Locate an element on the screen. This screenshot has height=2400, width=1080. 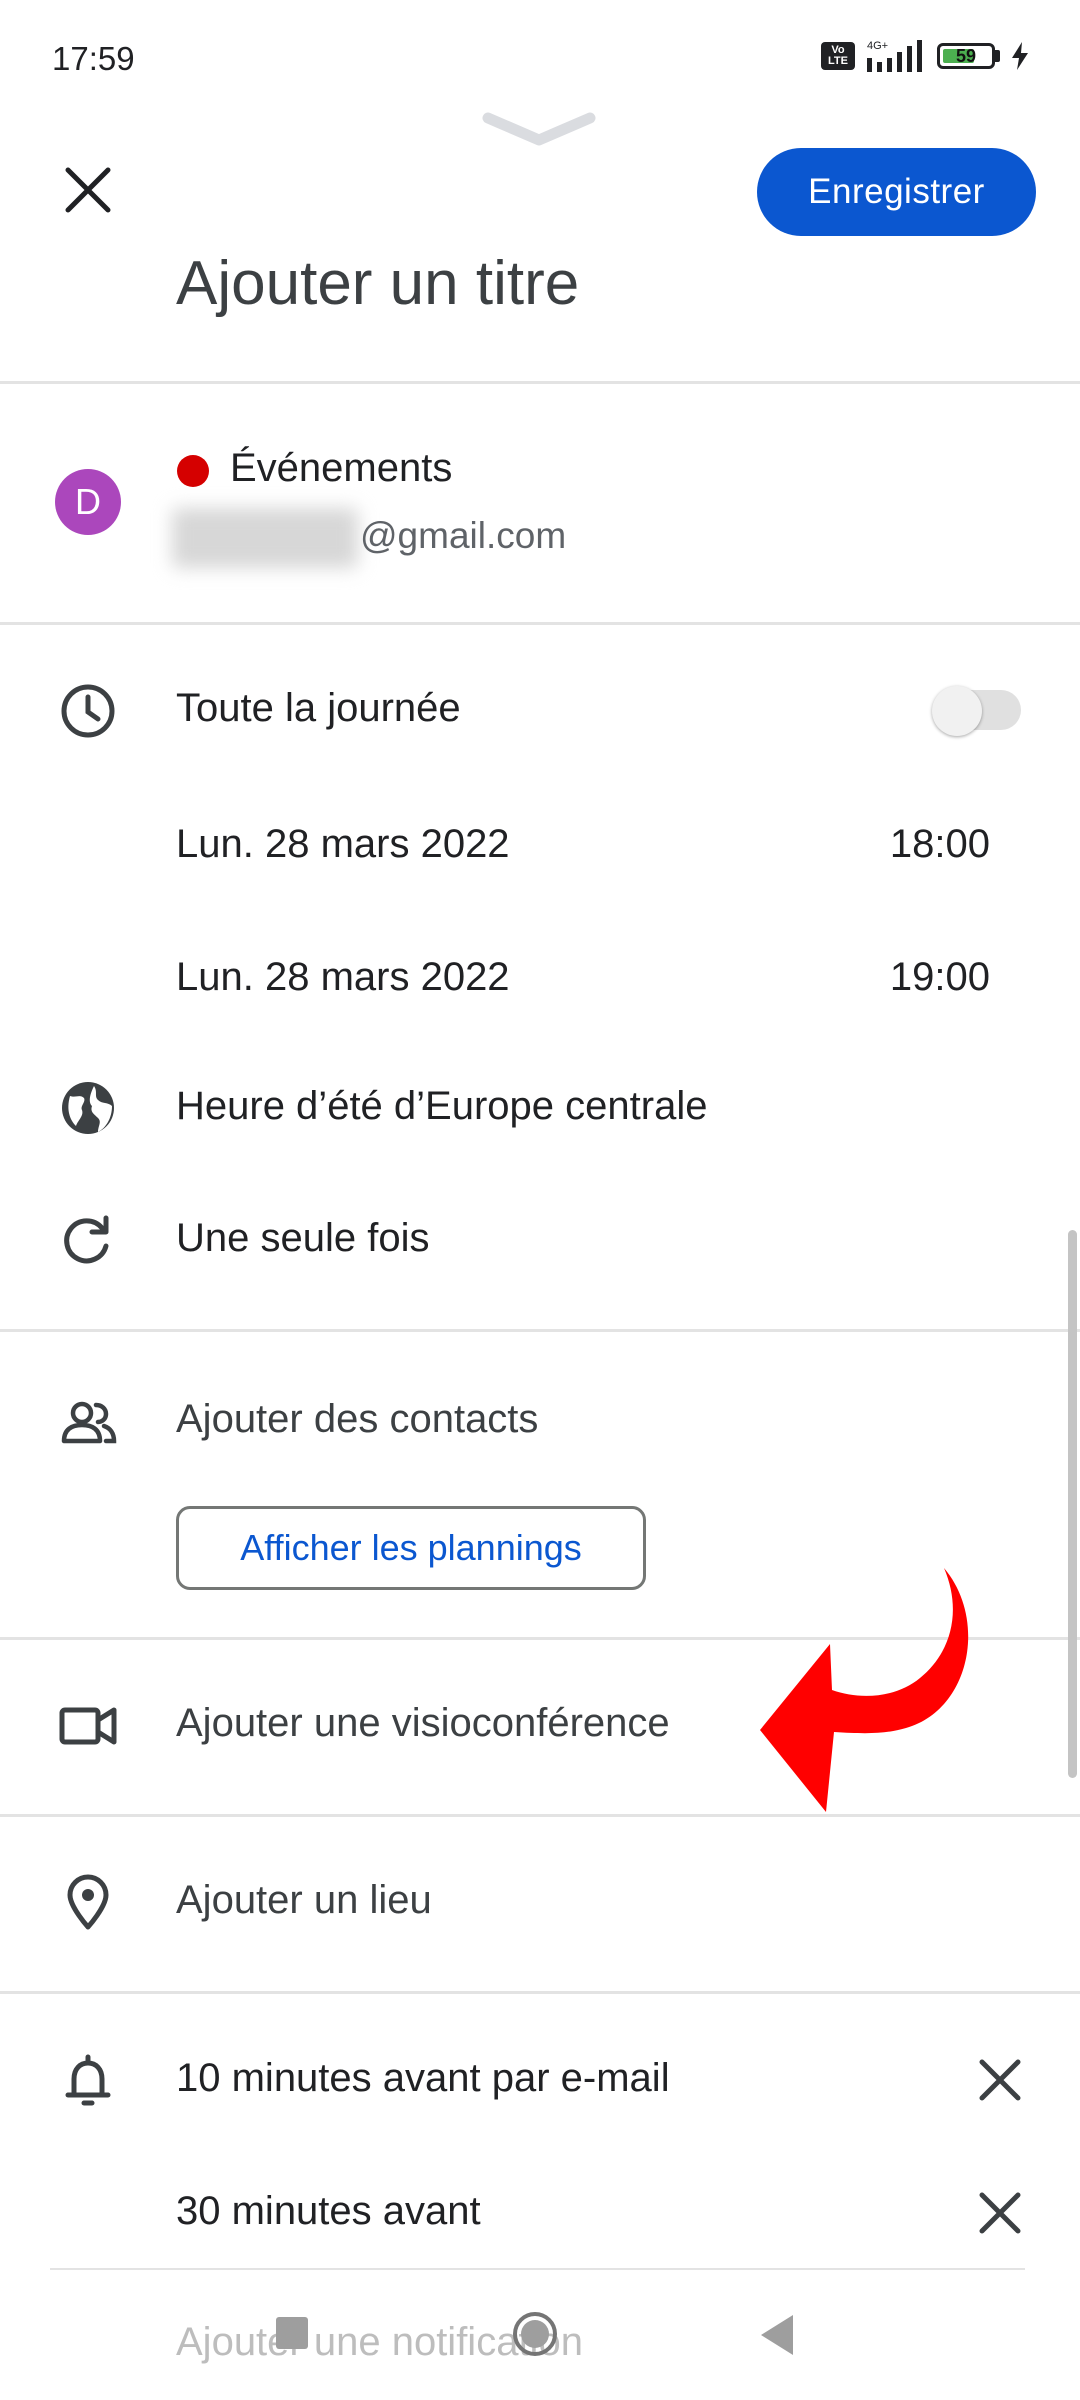
recents-button is located at coordinates (292, 2333).